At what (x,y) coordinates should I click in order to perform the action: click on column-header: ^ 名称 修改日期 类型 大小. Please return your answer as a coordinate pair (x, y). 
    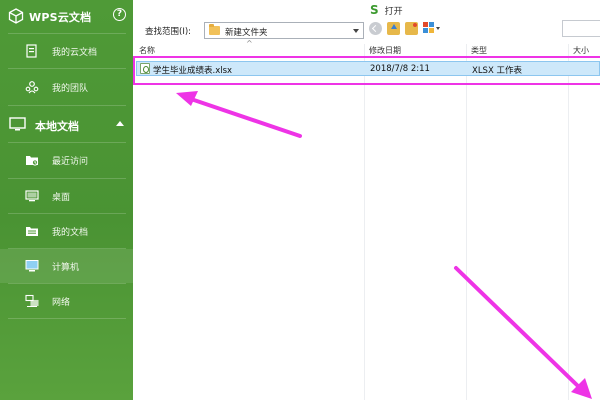
    Looking at the image, I should click on (366, 48).